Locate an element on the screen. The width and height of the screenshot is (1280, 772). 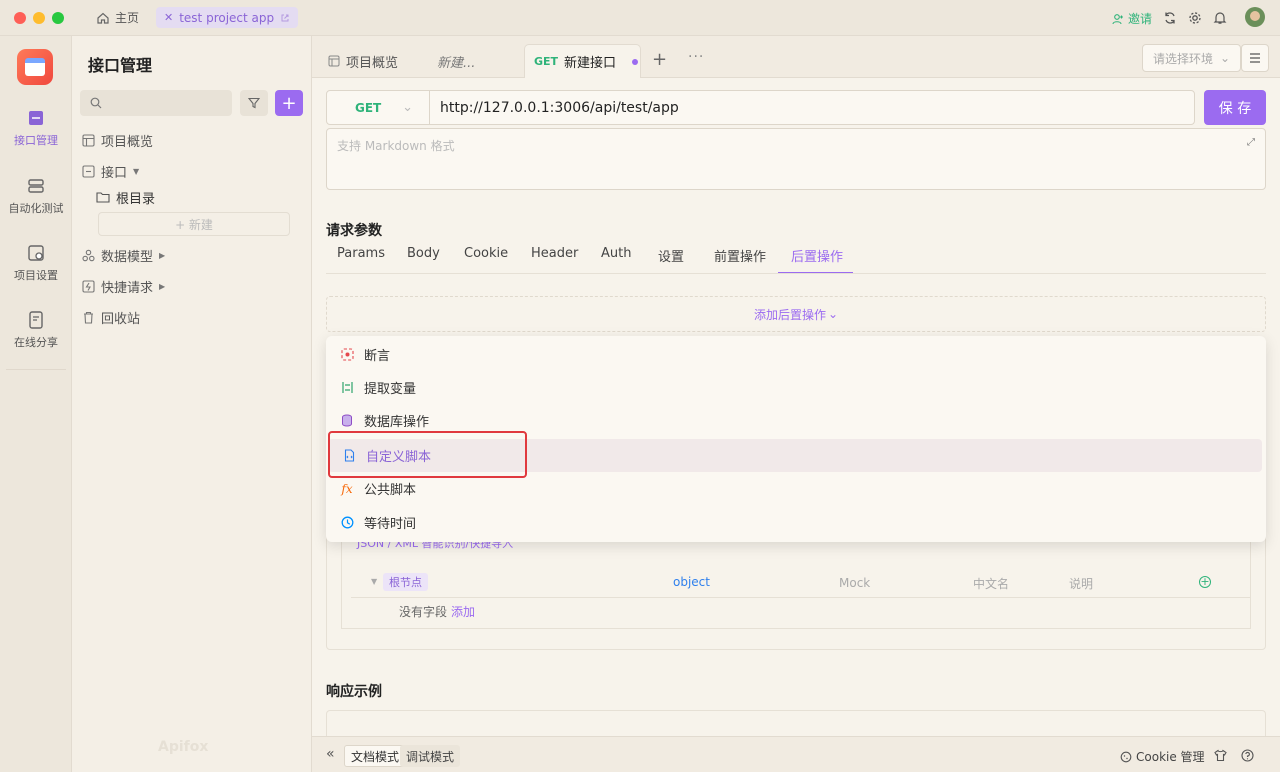
menu-item-label: 等待时间 is located at coordinates (390, 524).